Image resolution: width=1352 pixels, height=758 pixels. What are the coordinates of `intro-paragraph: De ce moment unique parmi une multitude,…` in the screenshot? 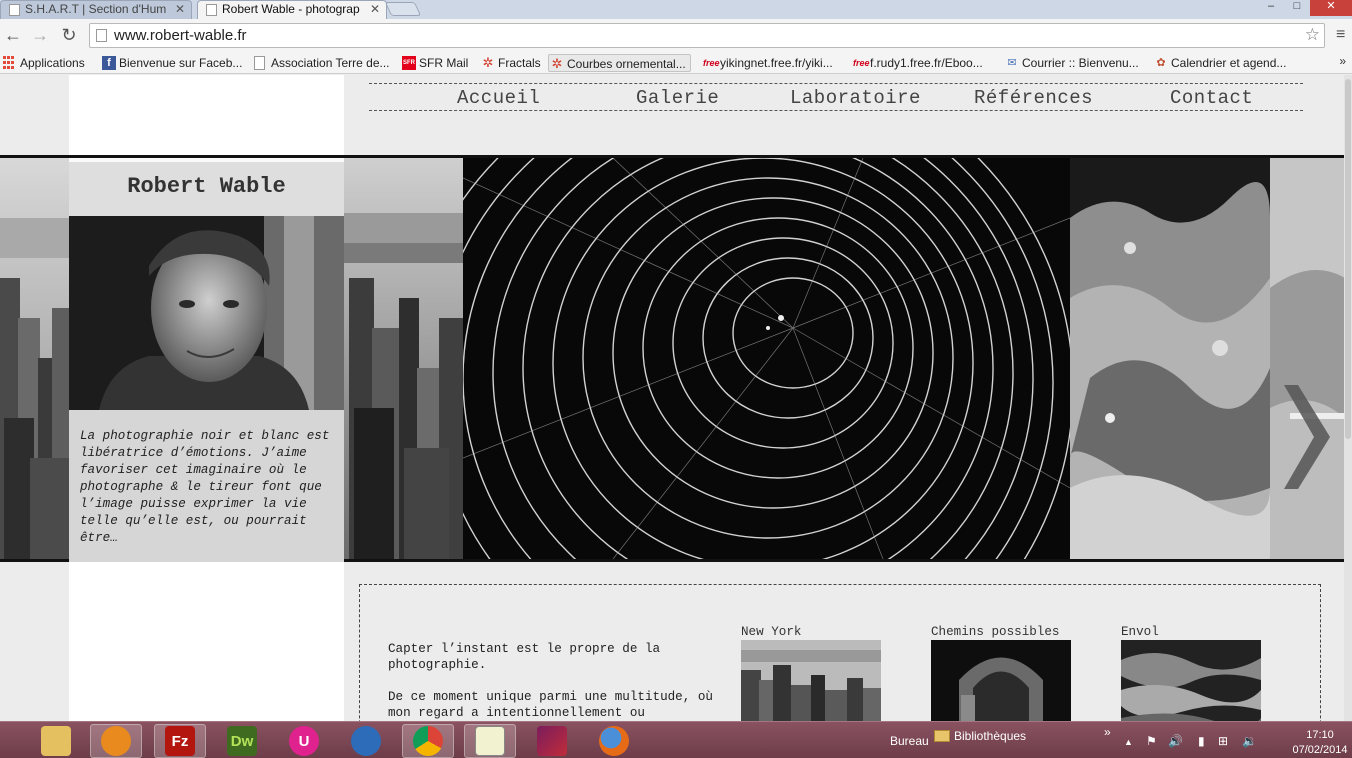 It's located at (550, 705).